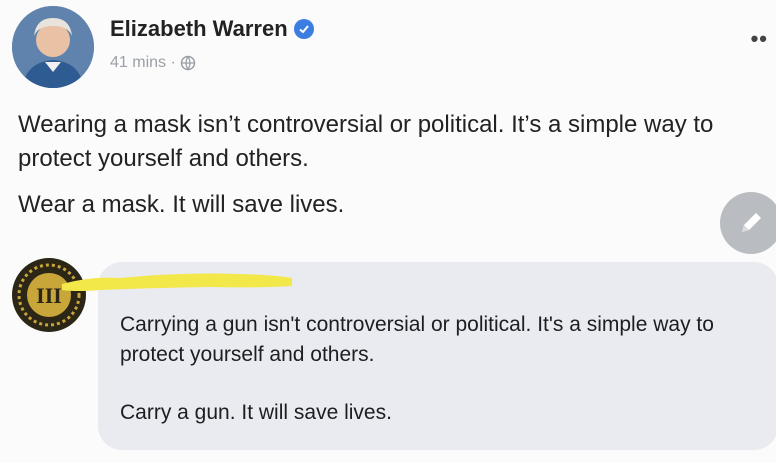 The width and height of the screenshot is (776, 463). I want to click on edit-button, so click(748, 223).